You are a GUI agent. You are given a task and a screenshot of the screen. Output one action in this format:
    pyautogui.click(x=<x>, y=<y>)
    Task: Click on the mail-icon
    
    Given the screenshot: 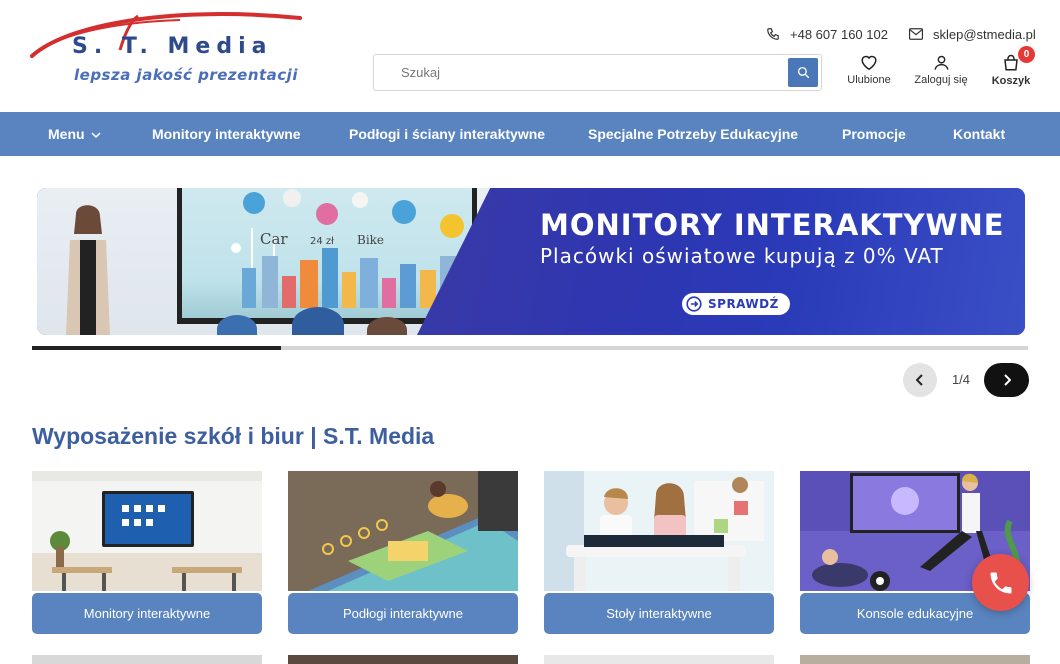 What is the action you would take?
    pyautogui.click(x=916, y=34)
    